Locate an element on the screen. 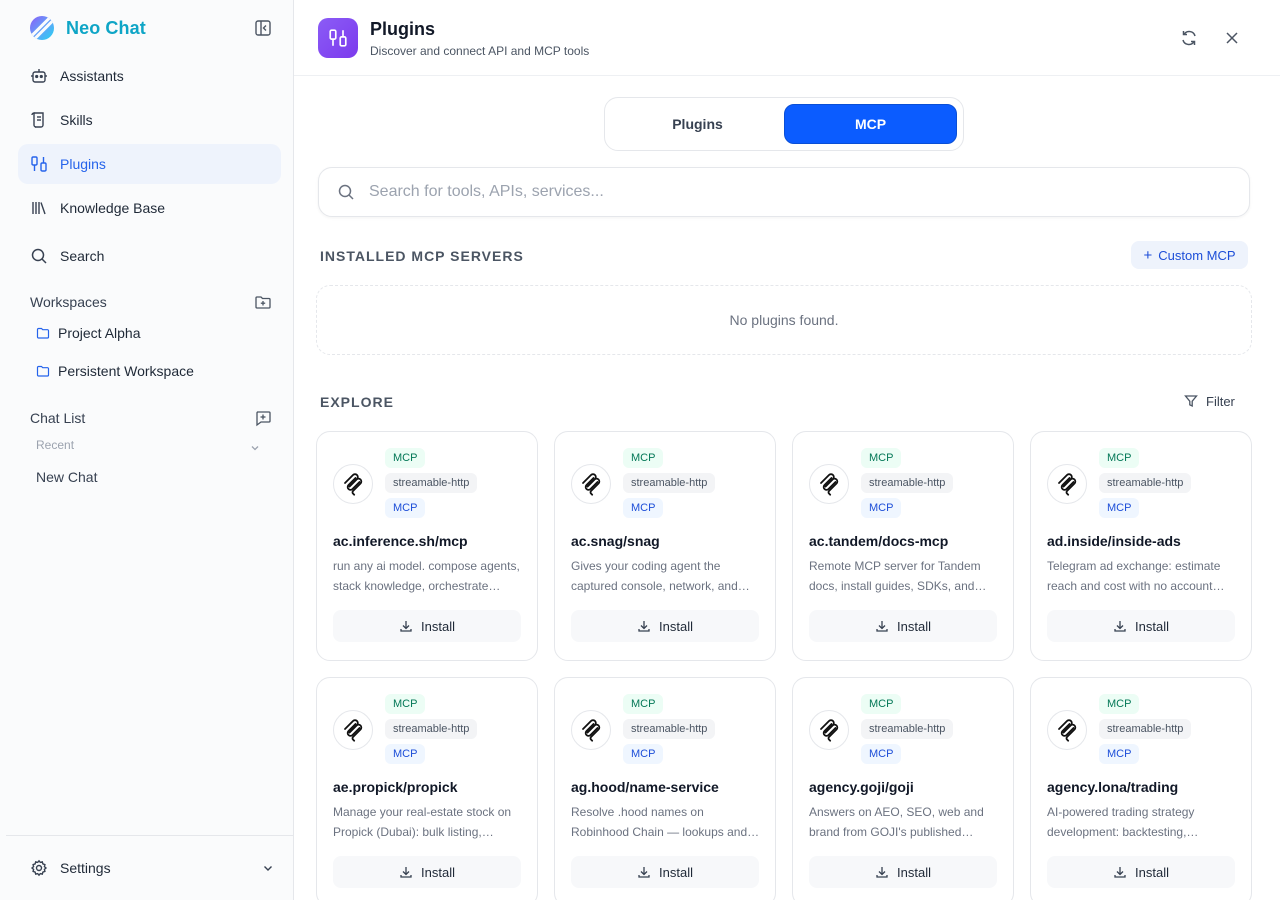  chat-list-item: New Chat is located at coordinates (66, 477).